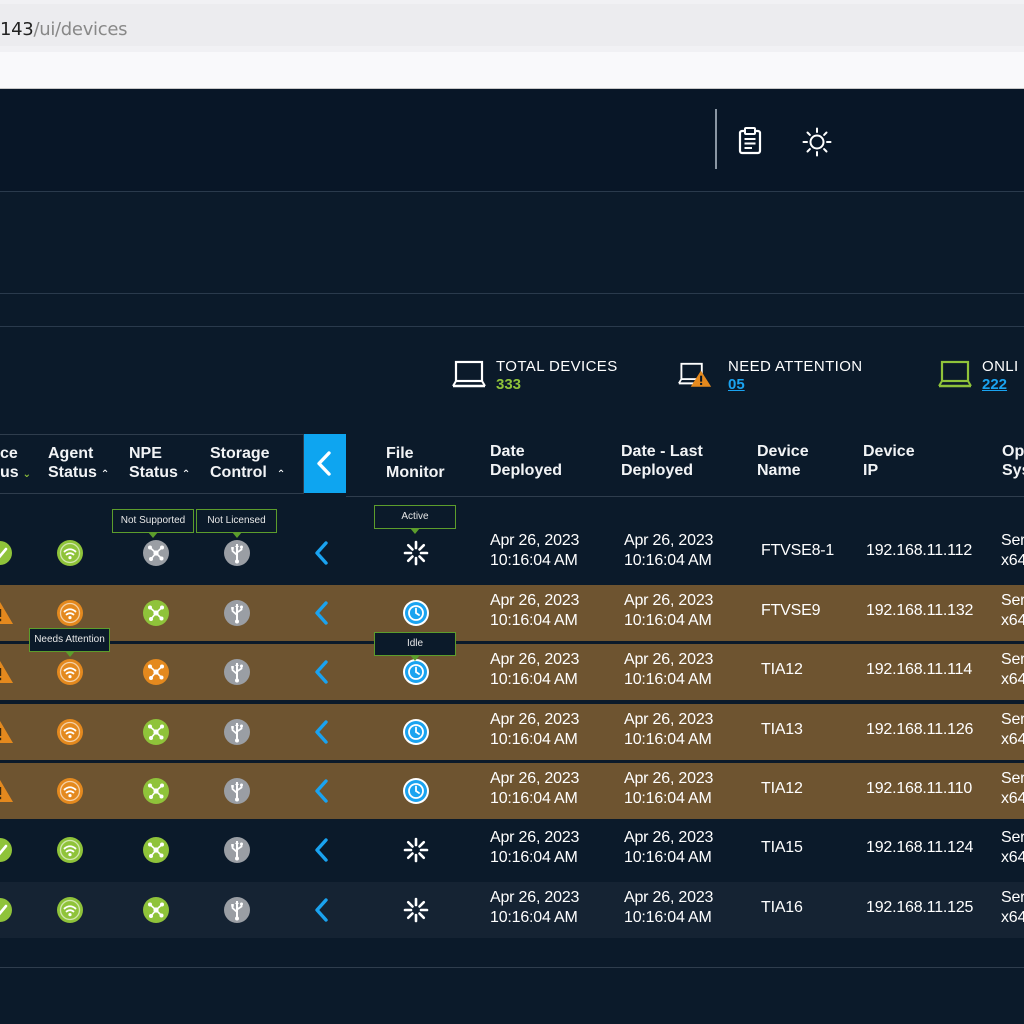  I want to click on column-agent-status: Agent Status ⌃, so click(78, 464).